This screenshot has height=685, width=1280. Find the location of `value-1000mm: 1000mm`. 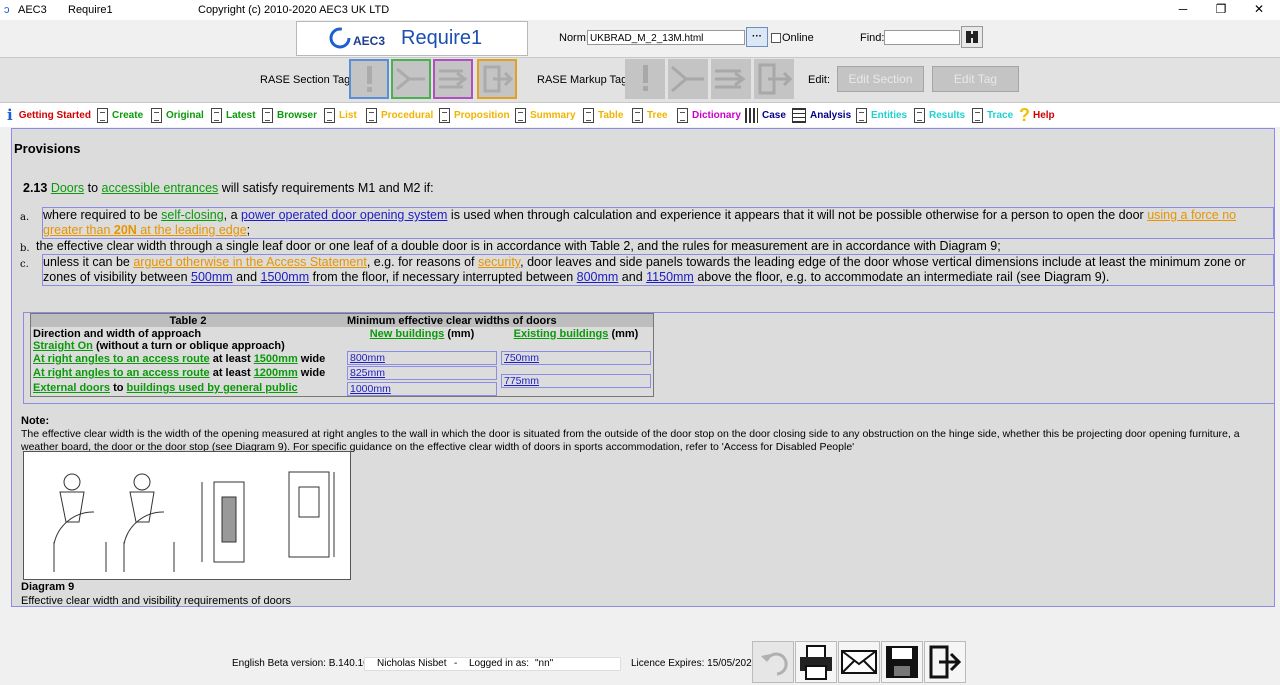

value-1000mm: 1000mm is located at coordinates (422, 389).